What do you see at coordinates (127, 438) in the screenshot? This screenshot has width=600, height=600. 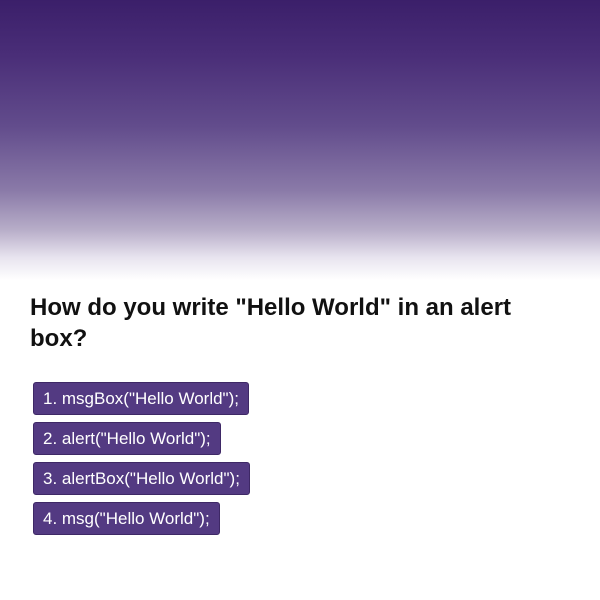 I see `answer-button-2: 2. alert("Hello World");` at bounding box center [127, 438].